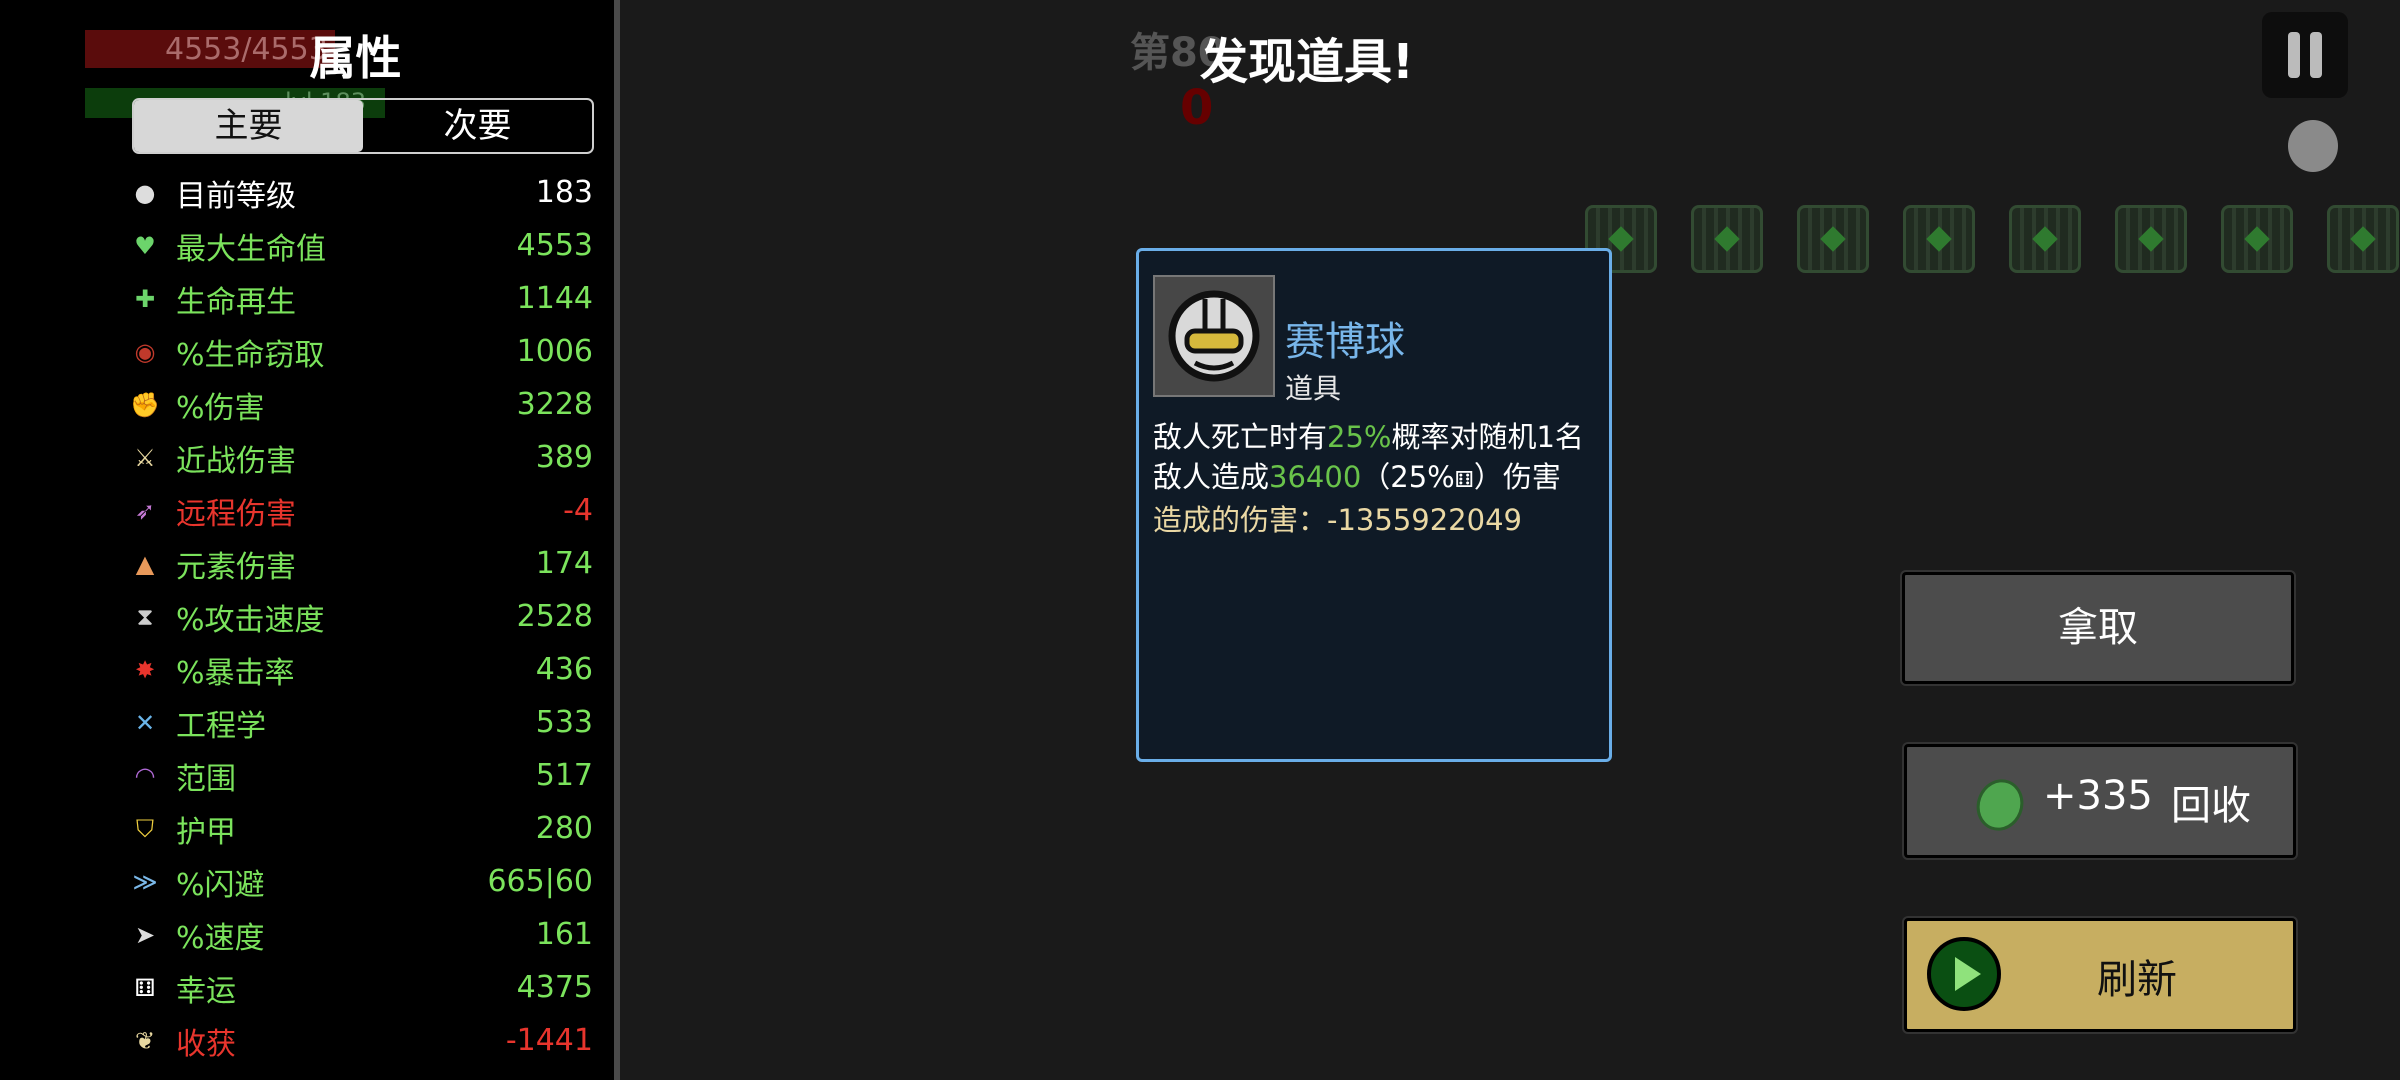 The height and width of the screenshot is (1080, 2400). Describe the element at coordinates (1315, 477) in the screenshot. I see `desc-damage: 36400` at that location.